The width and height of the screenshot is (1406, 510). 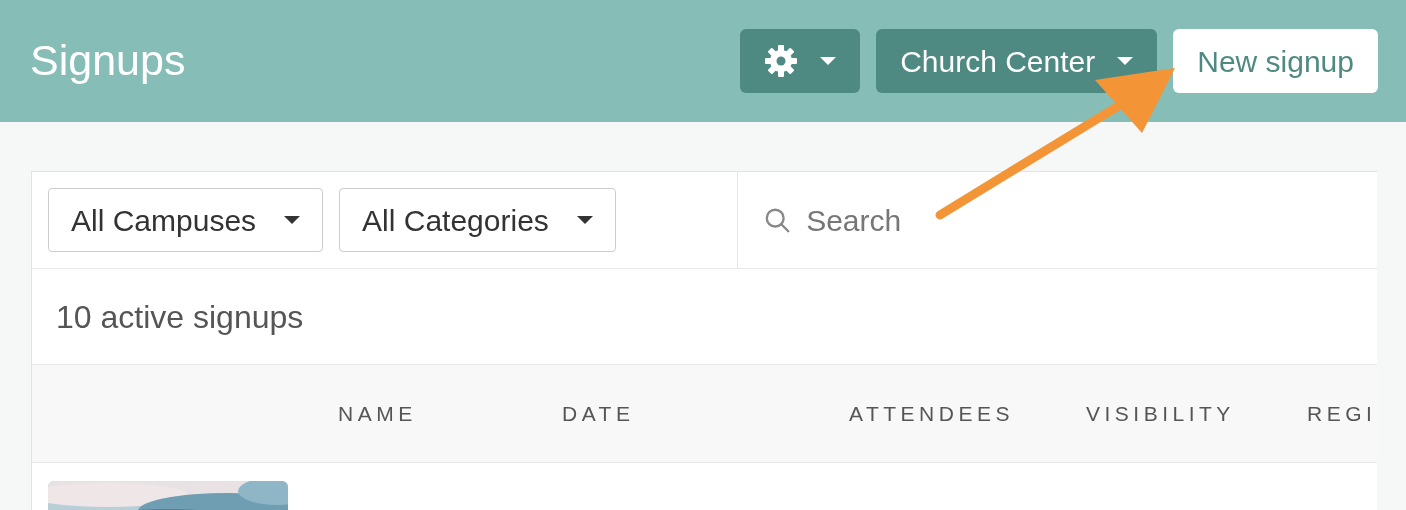 I want to click on search-field: Search, so click(x=1090, y=220).